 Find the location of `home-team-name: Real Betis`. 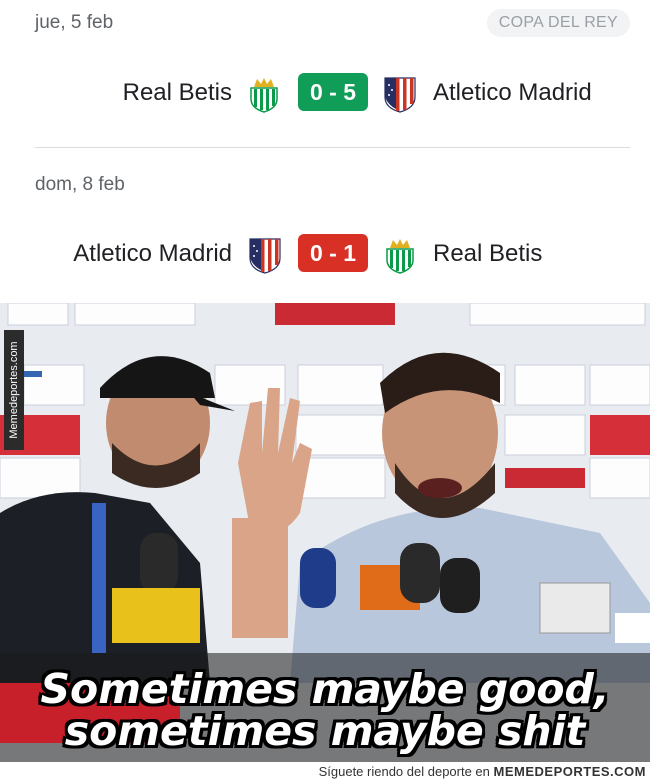

home-team-name: Real Betis is located at coordinates (177, 92).